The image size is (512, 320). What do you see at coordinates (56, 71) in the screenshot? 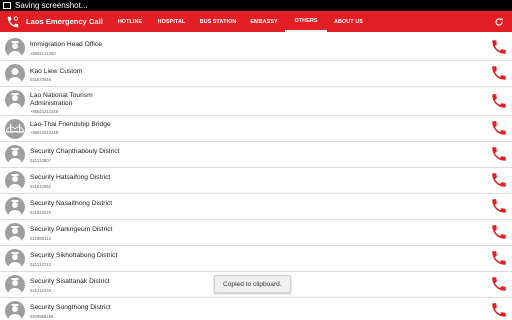
I see `contact-name: Kao Liew Custom` at bounding box center [56, 71].